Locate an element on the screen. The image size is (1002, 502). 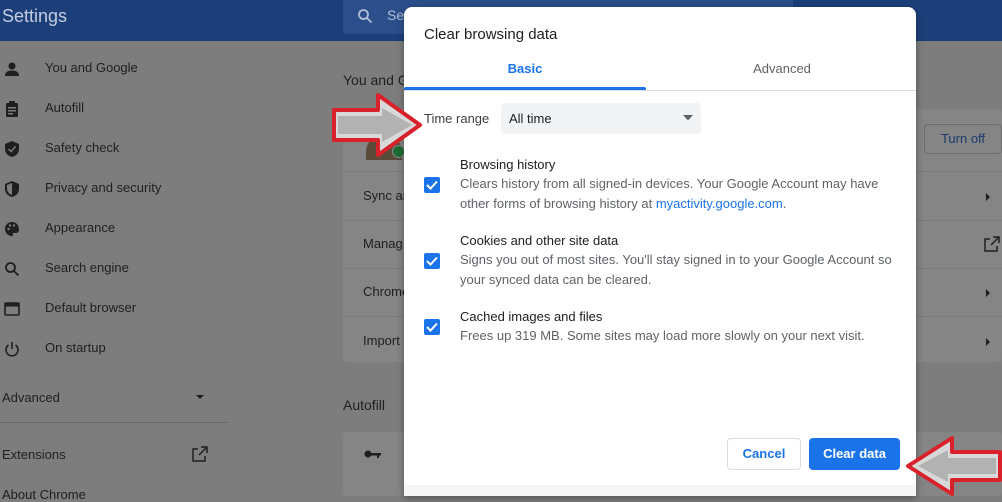
sidebar-advanced-toggle: Advanced is located at coordinates (31, 397).